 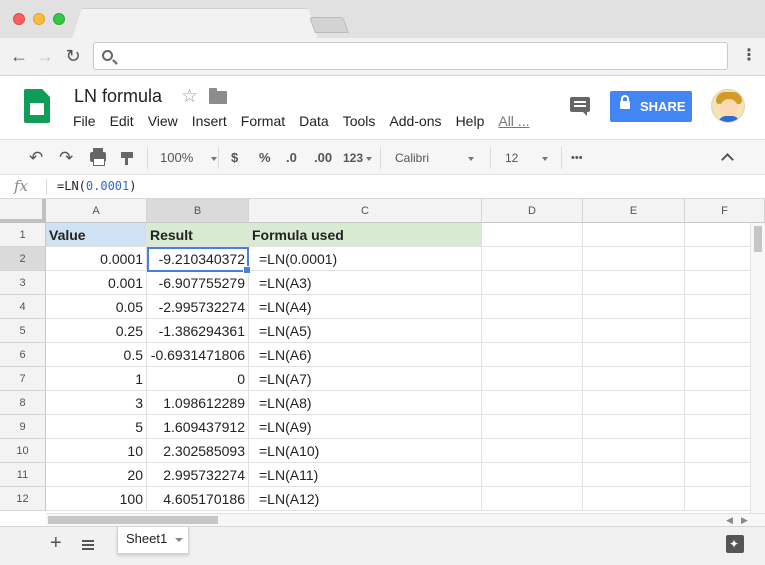 I want to click on font-size-select: 12, so click(x=527, y=158).